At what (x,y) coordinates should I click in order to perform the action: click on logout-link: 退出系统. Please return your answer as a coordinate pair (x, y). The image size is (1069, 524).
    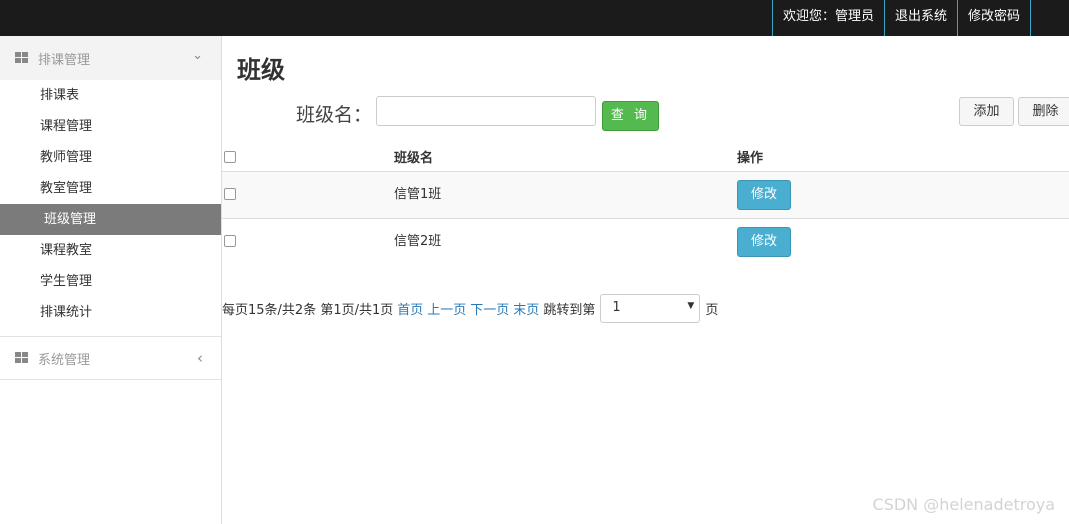
    Looking at the image, I should click on (920, 18).